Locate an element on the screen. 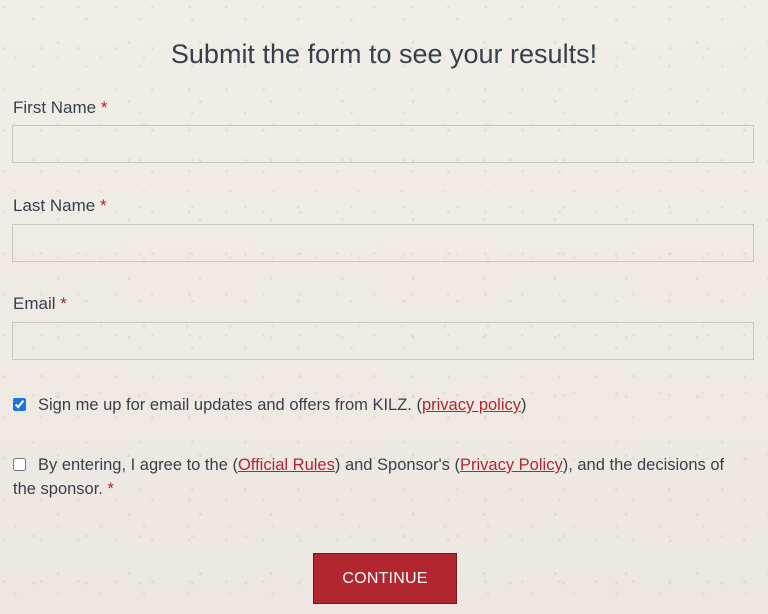  newsletter-text-end: ) is located at coordinates (524, 405).